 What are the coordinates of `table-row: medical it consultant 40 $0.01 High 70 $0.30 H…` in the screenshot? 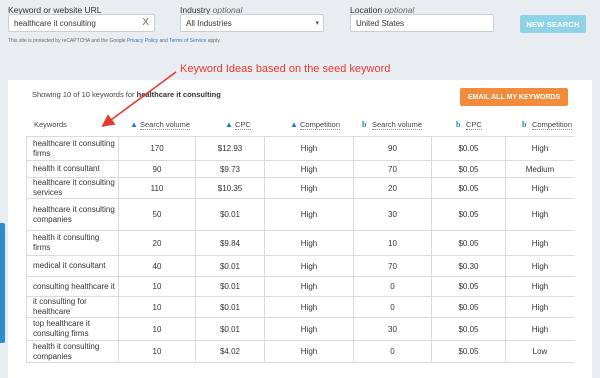 It's located at (300, 266).